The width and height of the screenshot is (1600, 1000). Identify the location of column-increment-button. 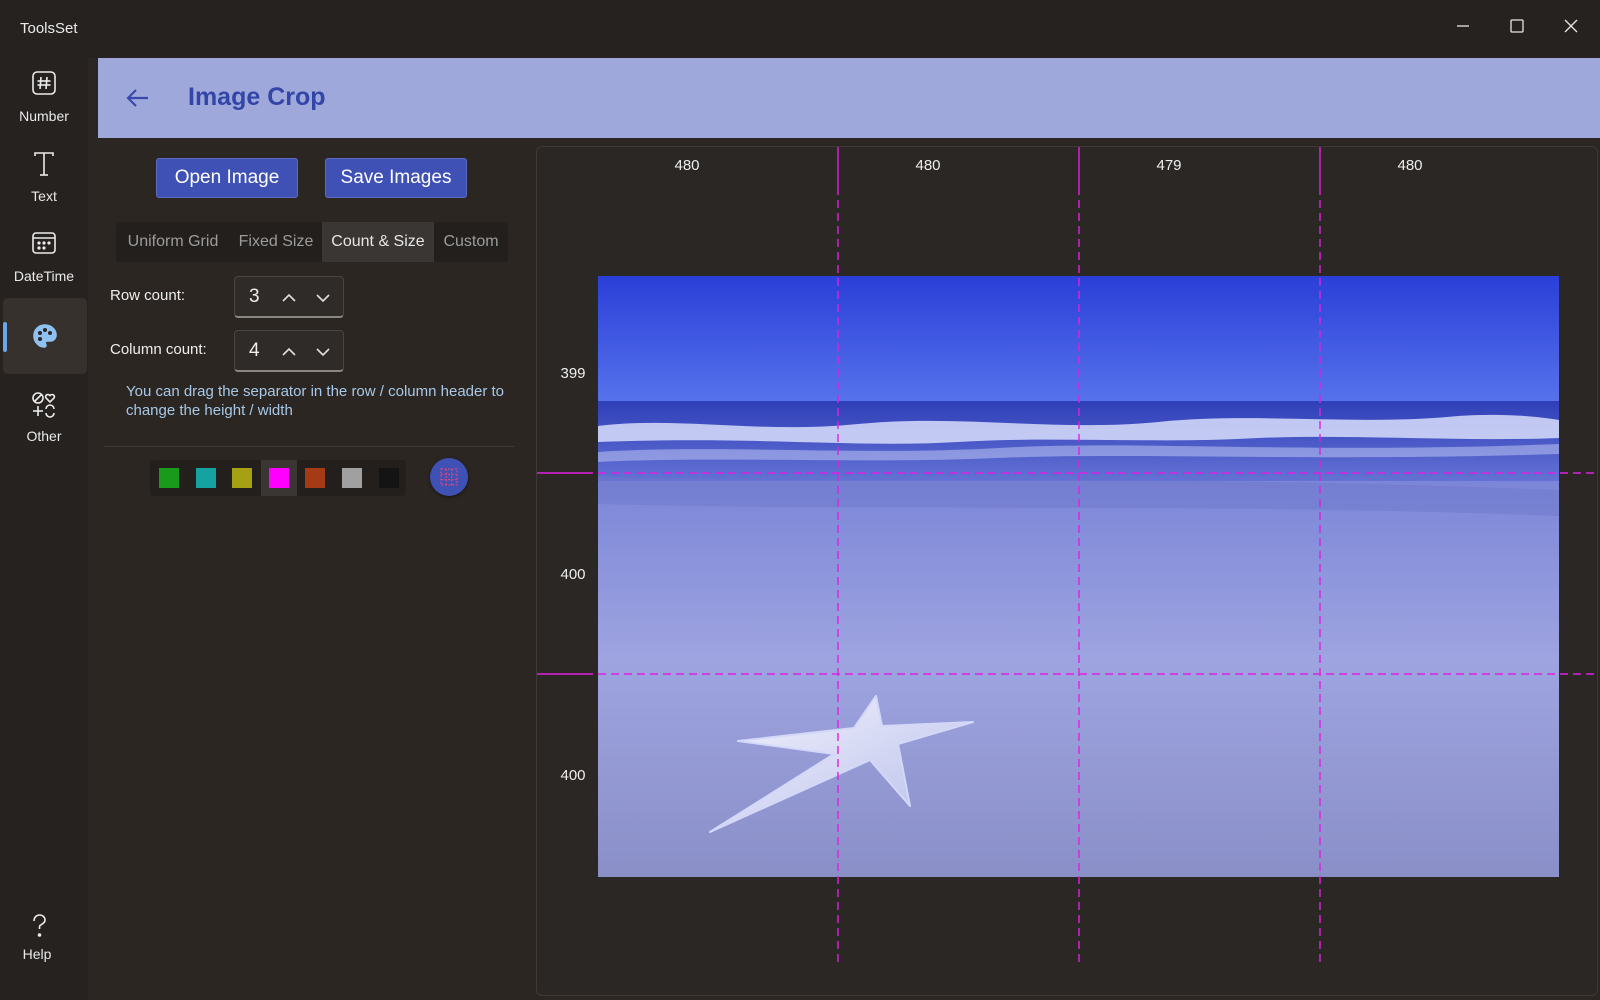
(289, 352).